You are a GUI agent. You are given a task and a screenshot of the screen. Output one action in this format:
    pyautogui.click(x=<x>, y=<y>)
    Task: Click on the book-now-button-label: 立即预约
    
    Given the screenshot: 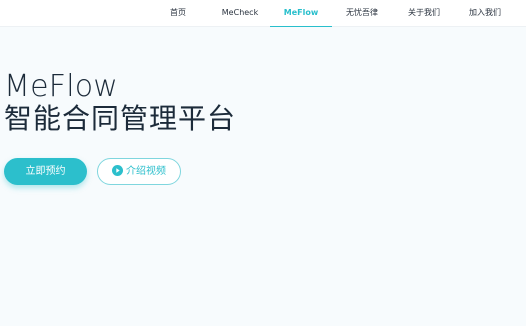 What is the action you would take?
    pyautogui.click(x=45, y=171)
    